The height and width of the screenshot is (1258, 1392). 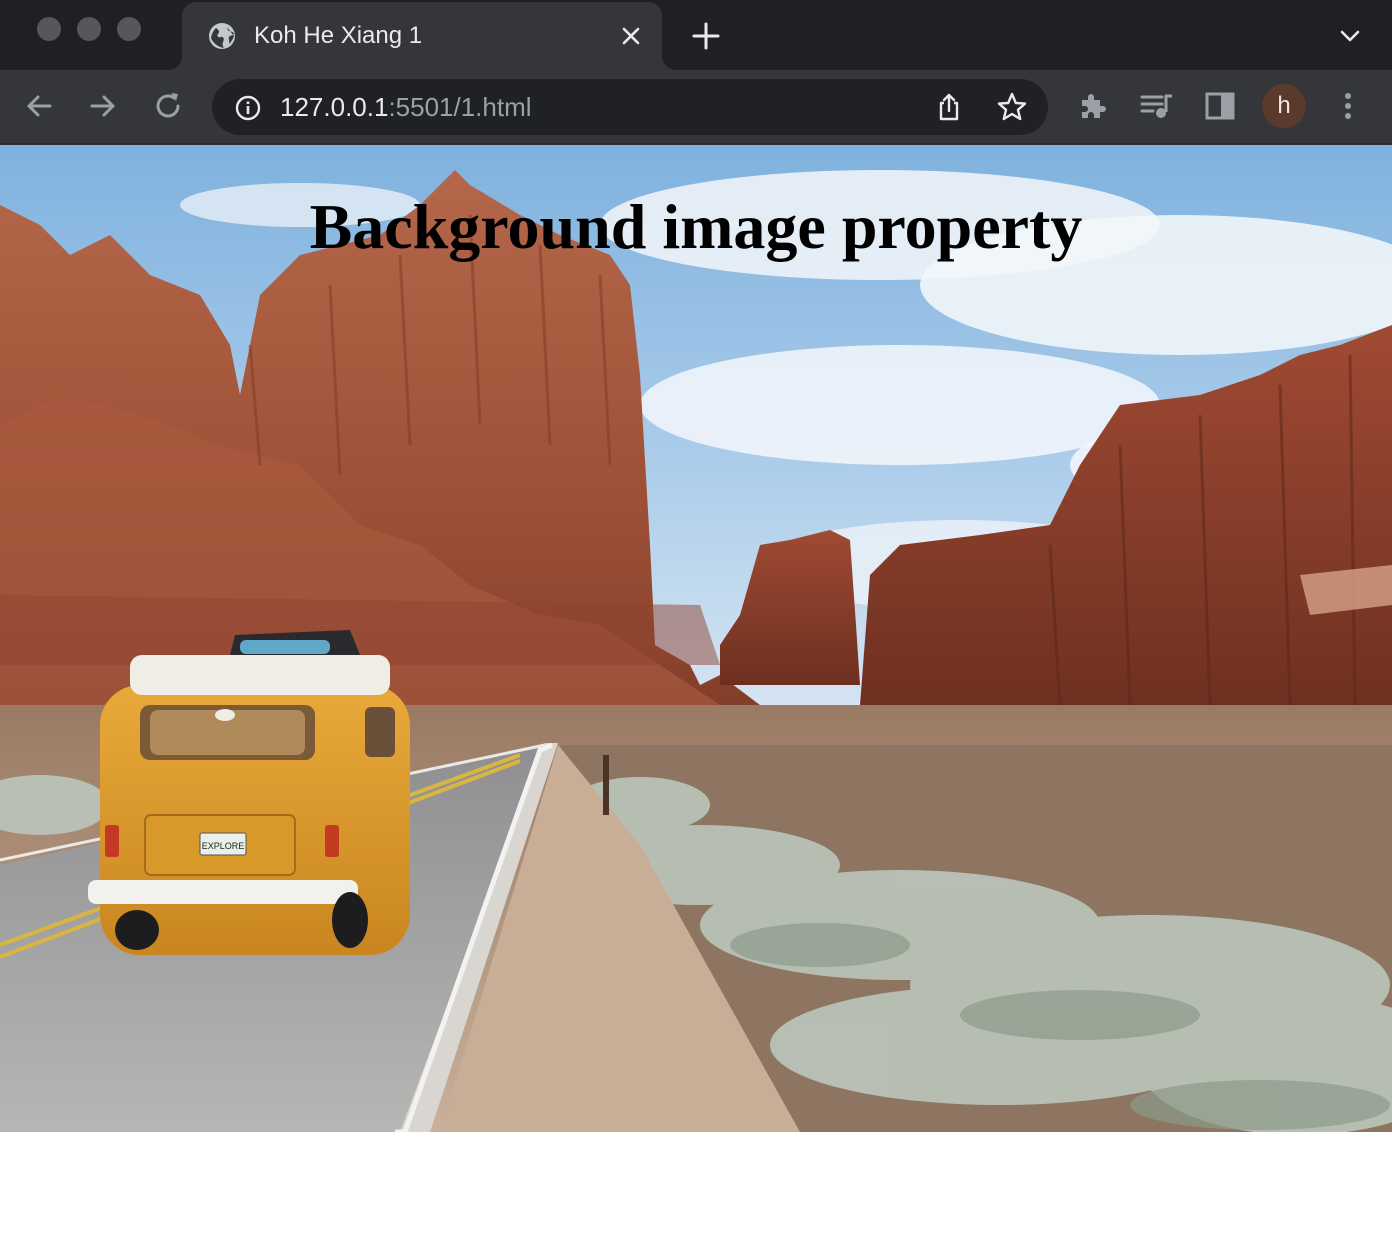 I want to click on share-icon, so click(x=949, y=107).